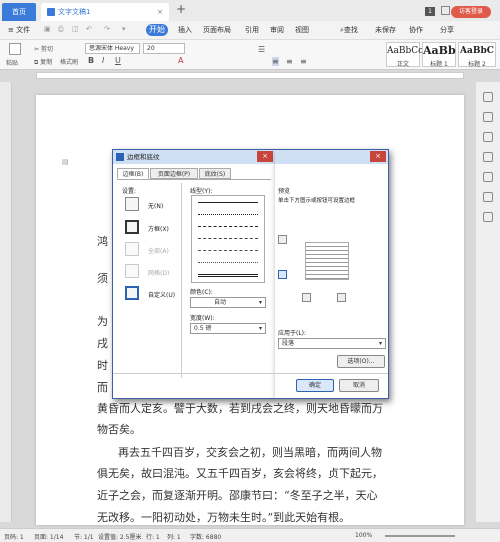 This screenshot has height=542, width=500. What do you see at coordinates (217, 30) in the screenshot?
I see `menu-page-layout: 页面布局` at bounding box center [217, 30].